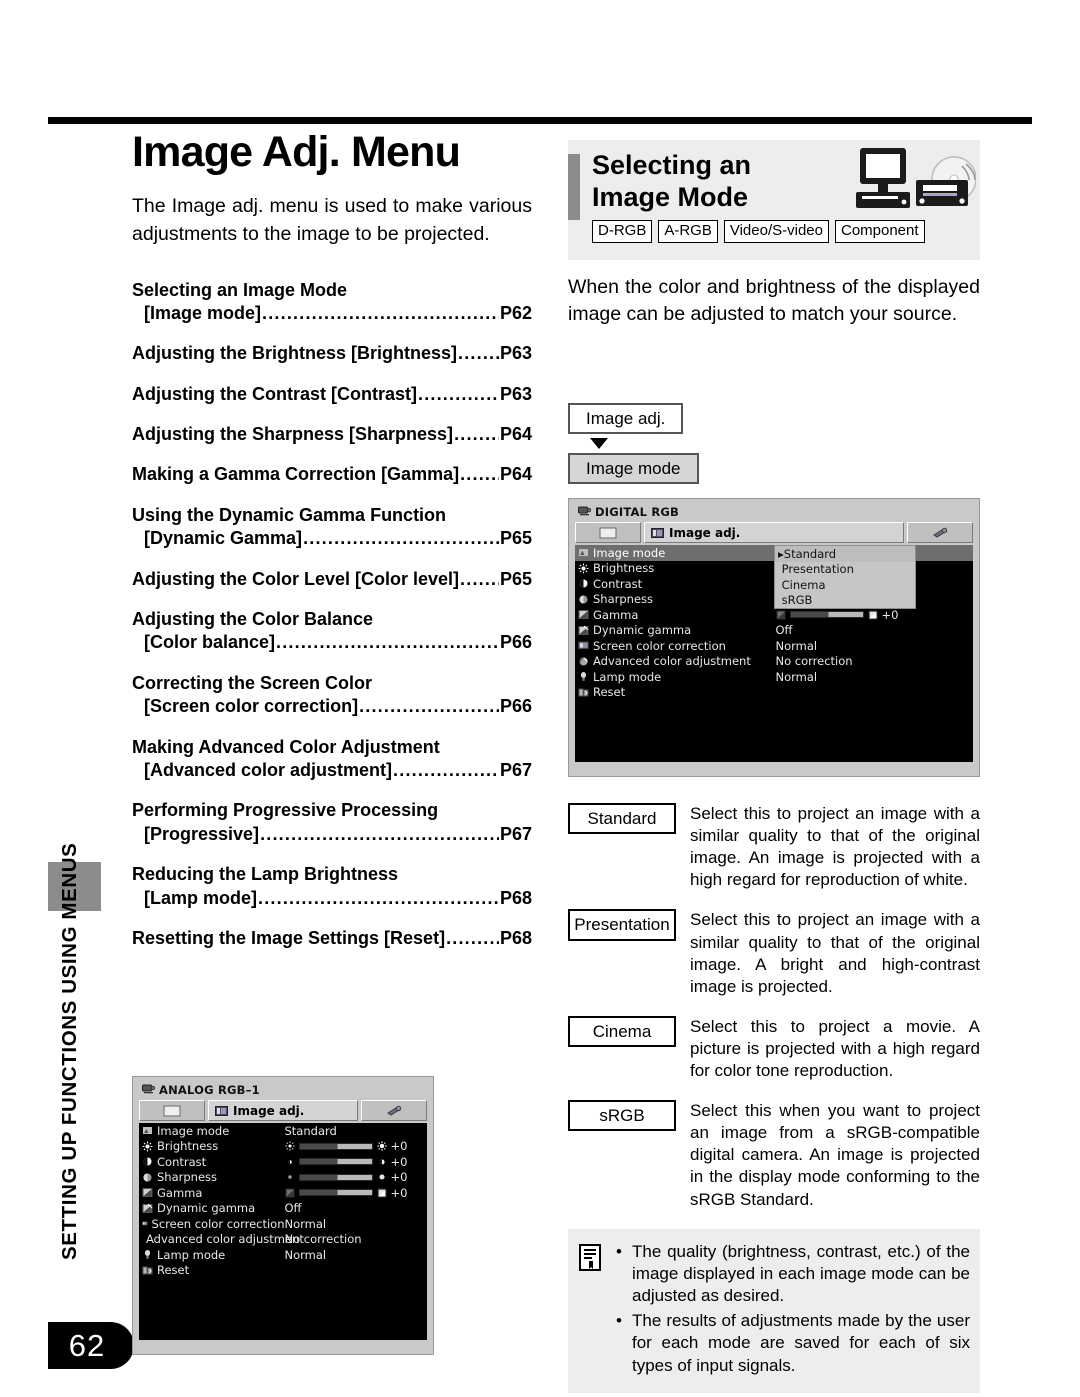  What do you see at coordinates (515, 769) in the screenshot?
I see `toc-page-ref: P67` at bounding box center [515, 769].